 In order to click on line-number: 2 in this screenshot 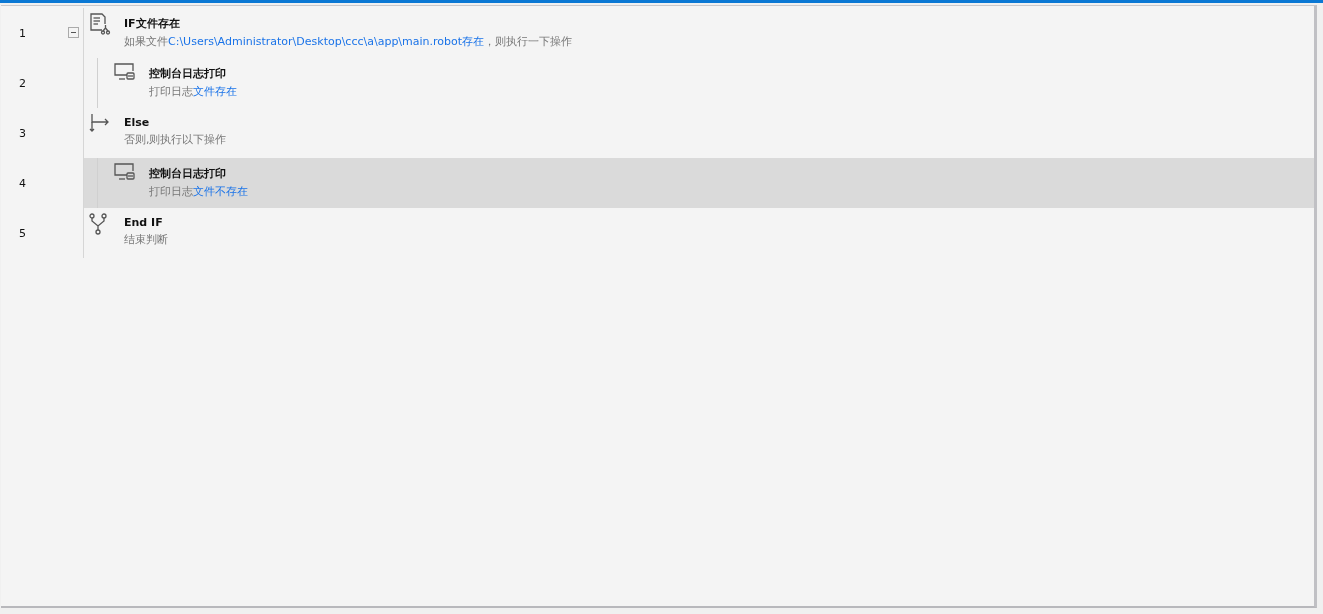, I will do `click(22, 83)`.